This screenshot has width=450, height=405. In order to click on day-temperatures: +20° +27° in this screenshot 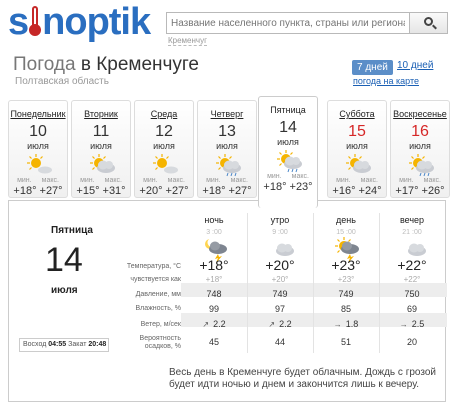, I will do `click(164, 191)`.